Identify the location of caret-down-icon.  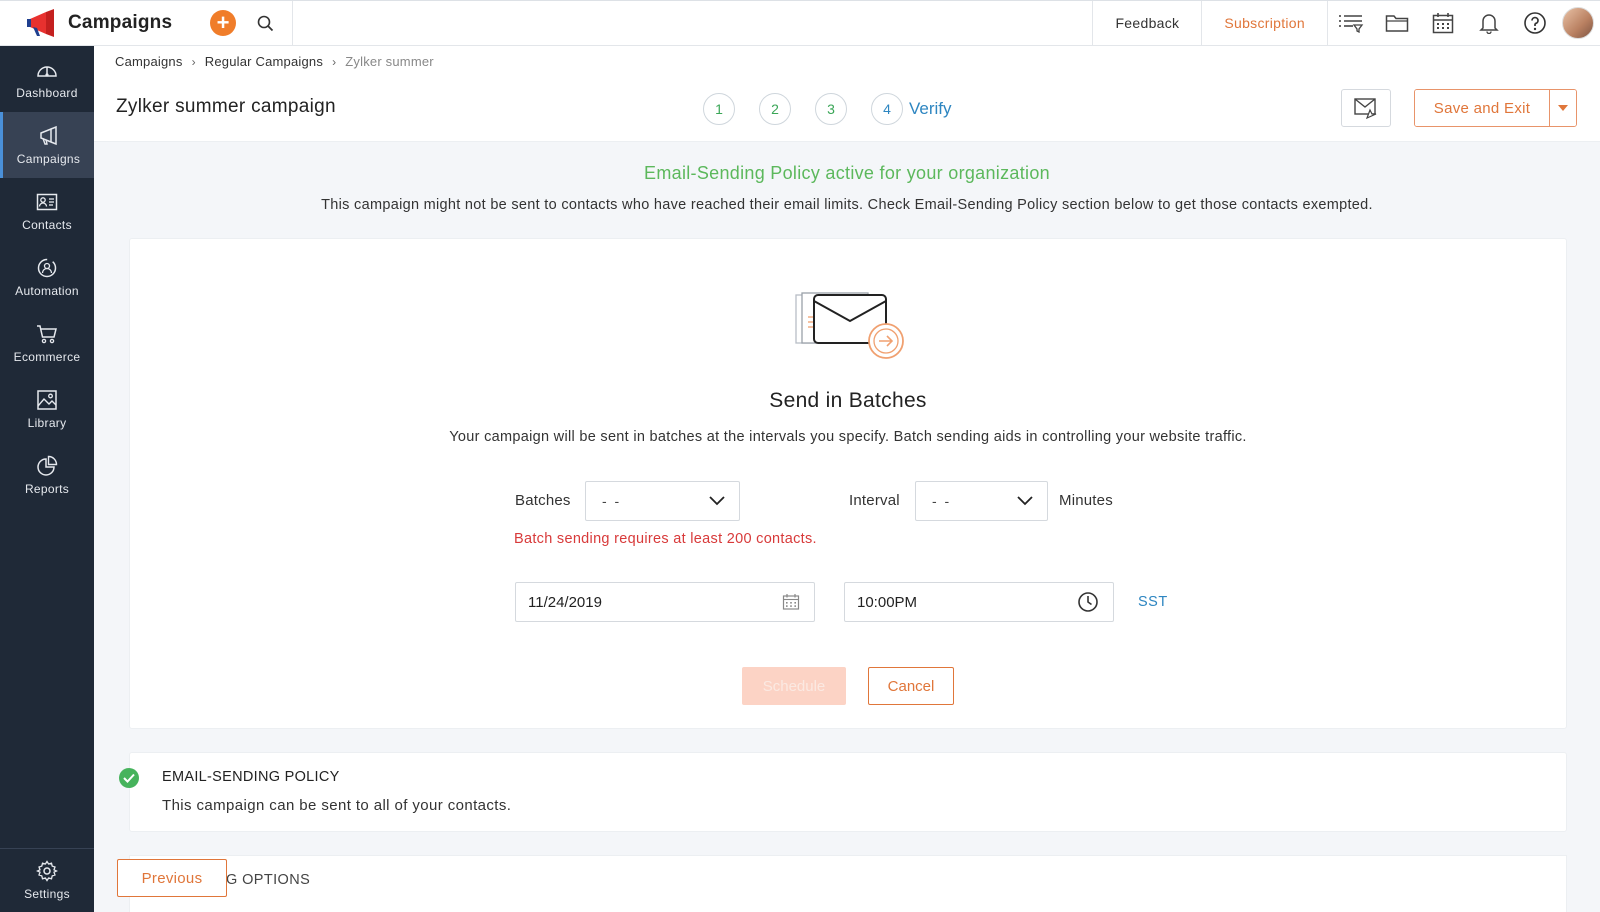
(1563, 108).